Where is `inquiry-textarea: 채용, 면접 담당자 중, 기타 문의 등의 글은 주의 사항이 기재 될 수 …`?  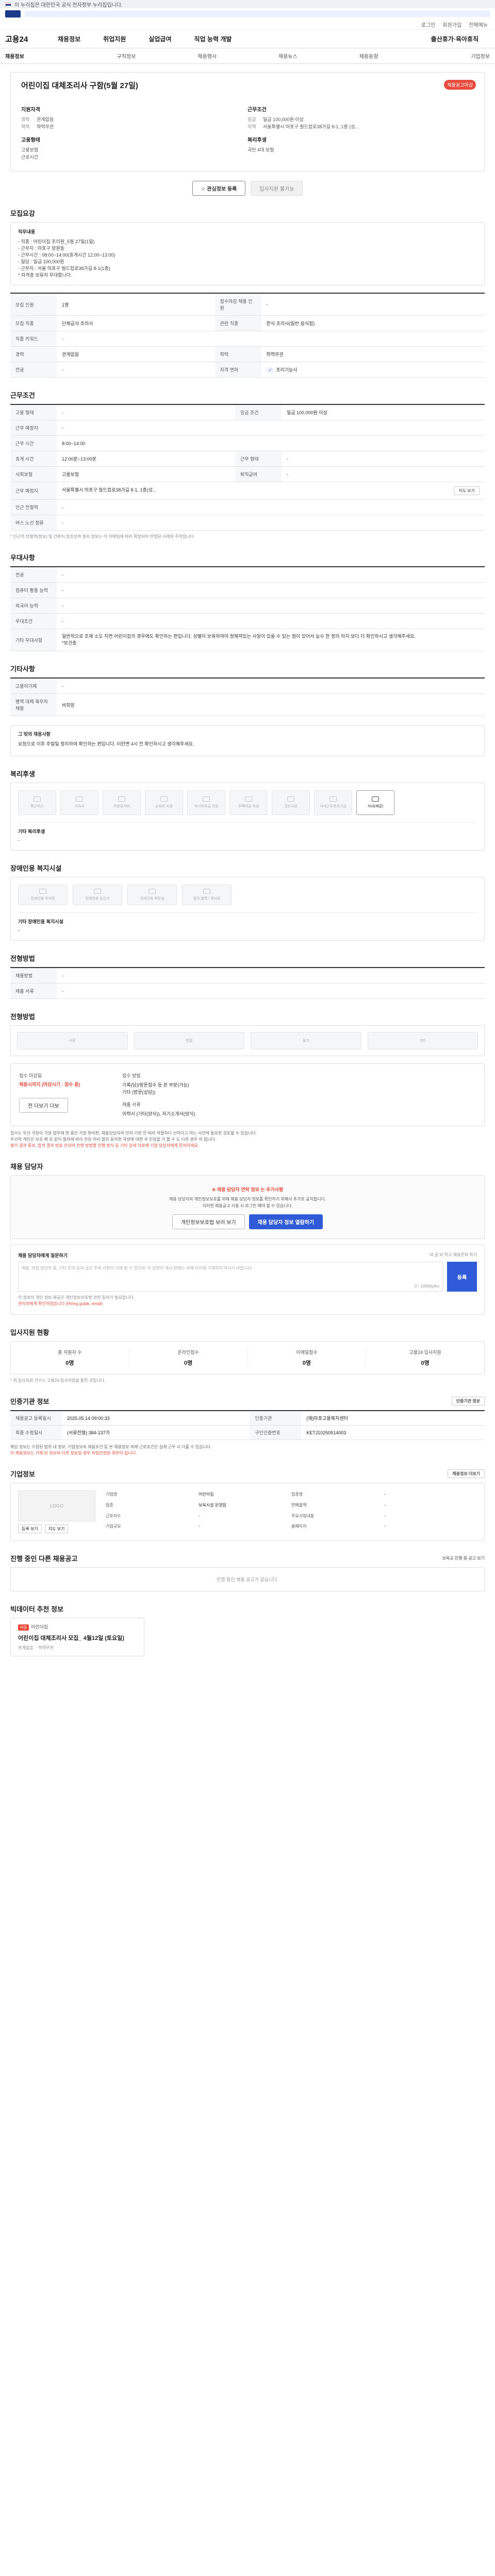
inquiry-textarea: 채용, 면접 담당자 중, 기타 문의 등의 글은 주의 사항이 기재 될 수 … is located at coordinates (231, 1277).